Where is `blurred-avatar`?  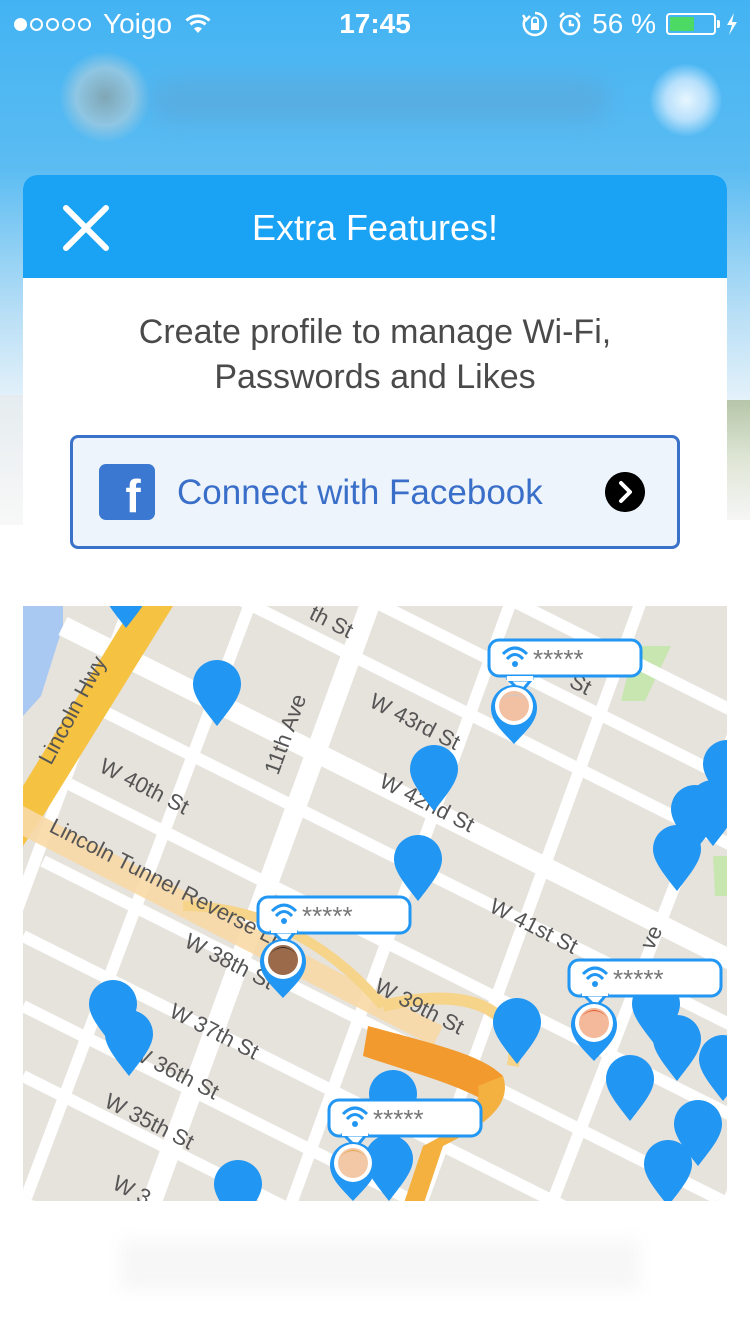
blurred-avatar is located at coordinates (105, 97).